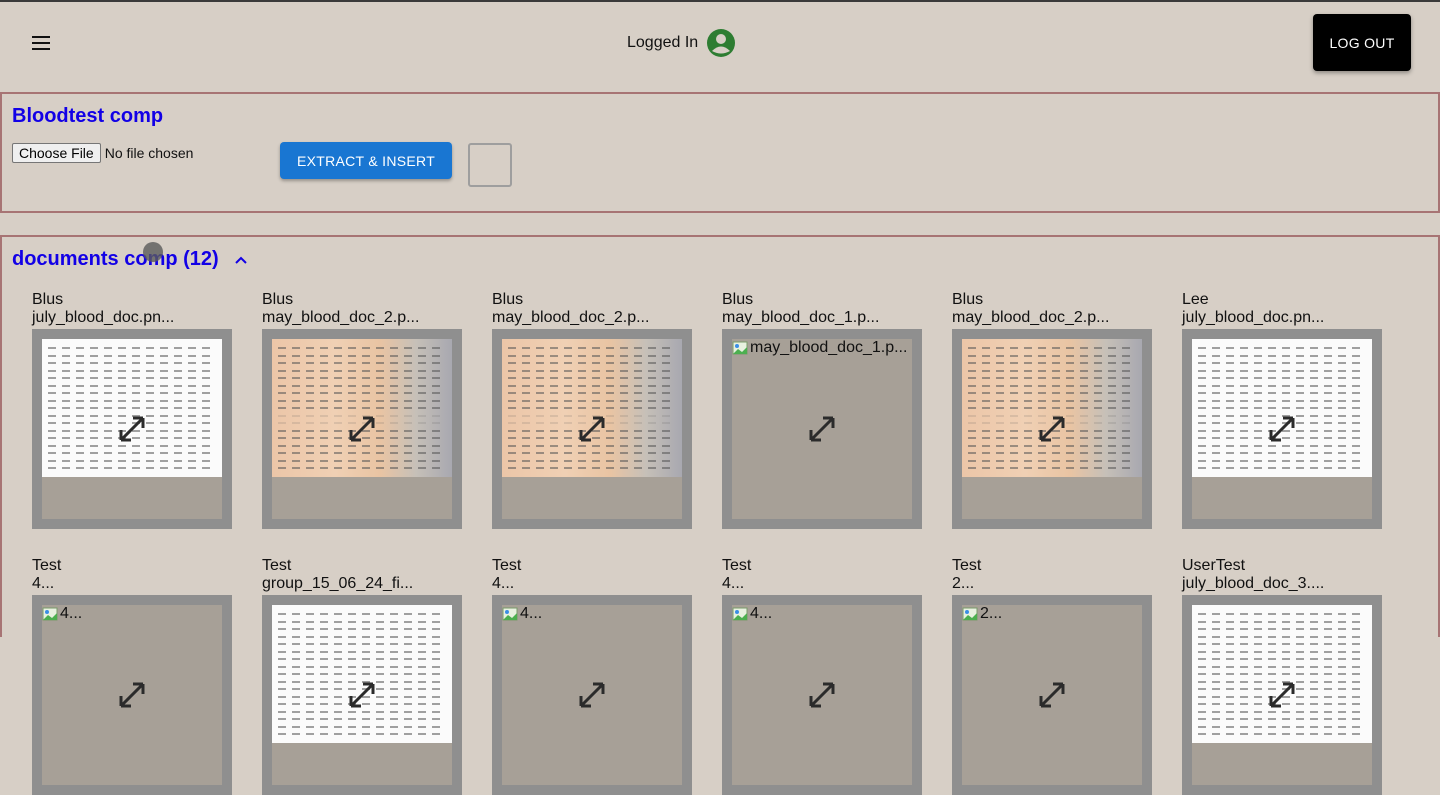 This screenshot has height=795, width=1440. What do you see at coordinates (490, 165) in the screenshot?
I see `option-checkbox` at bounding box center [490, 165].